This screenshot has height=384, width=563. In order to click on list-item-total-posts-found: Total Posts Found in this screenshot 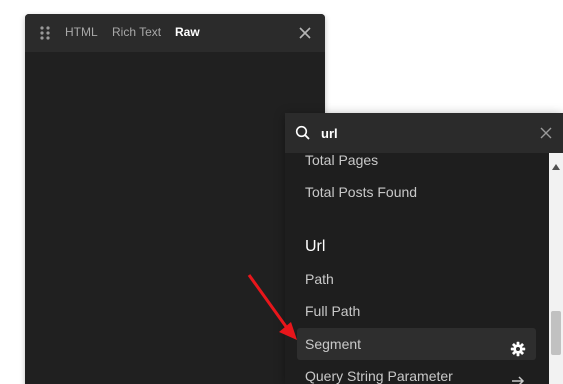, I will do `click(416, 192)`.